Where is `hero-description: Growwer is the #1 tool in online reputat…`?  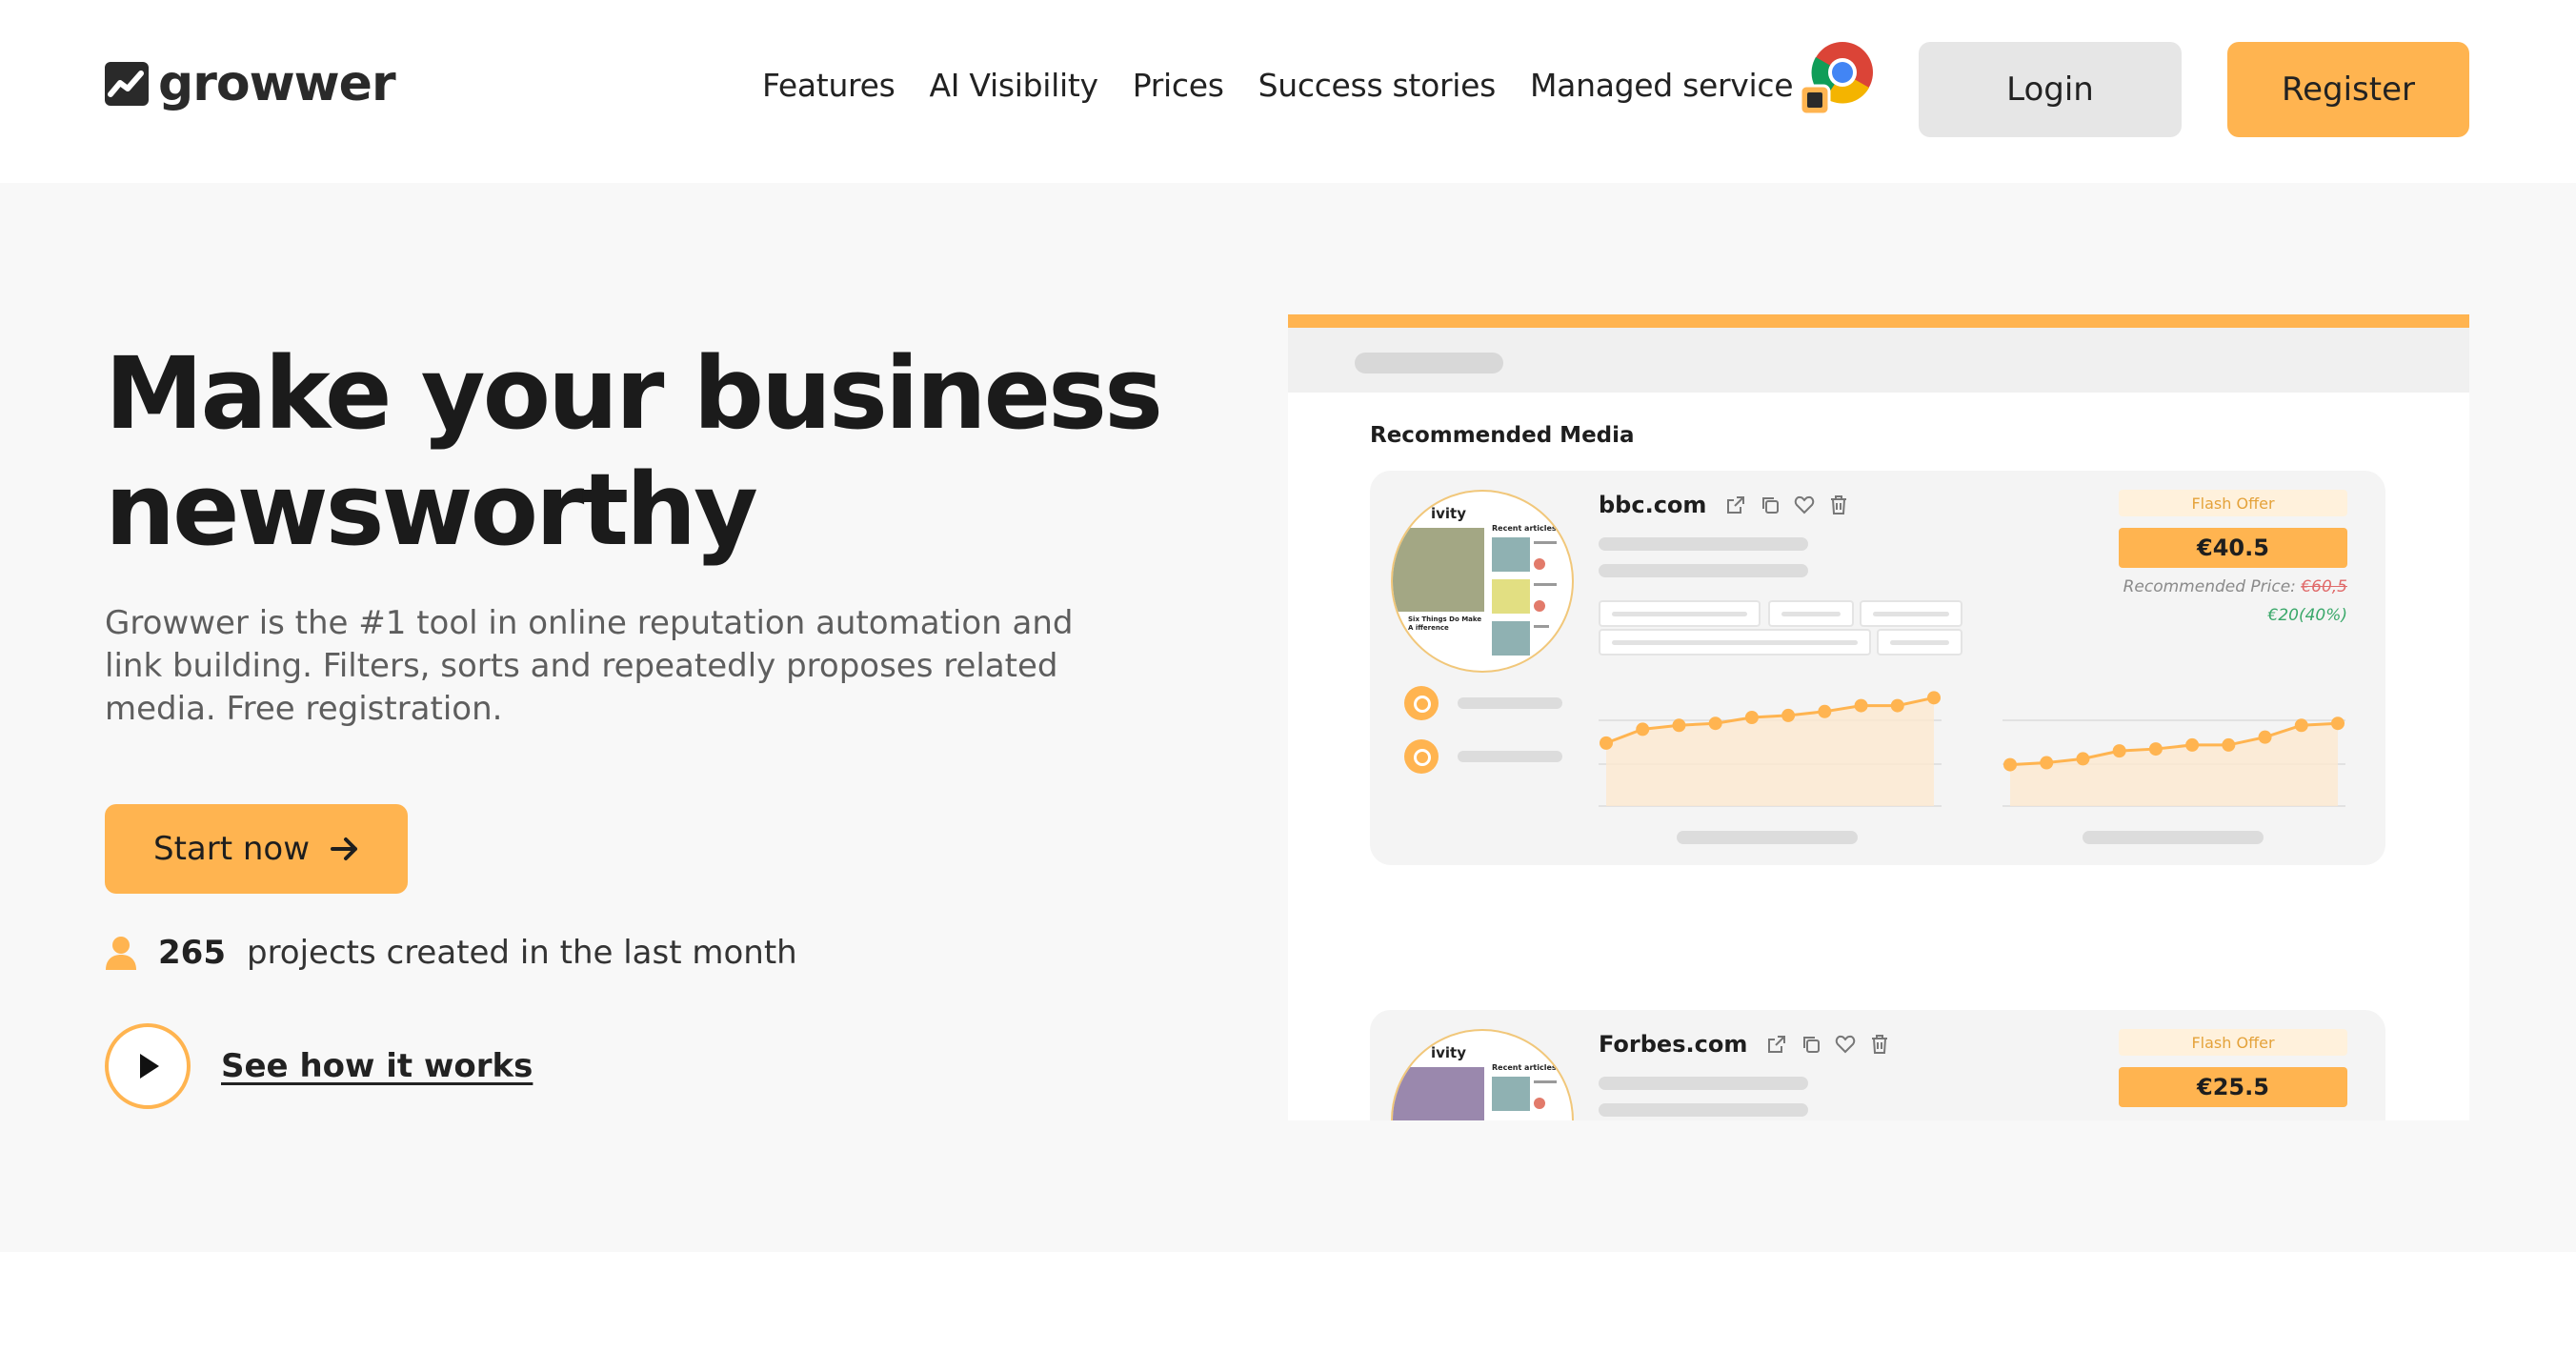 hero-description: Growwer is the #1 tool in online reputat… is located at coordinates (589, 666).